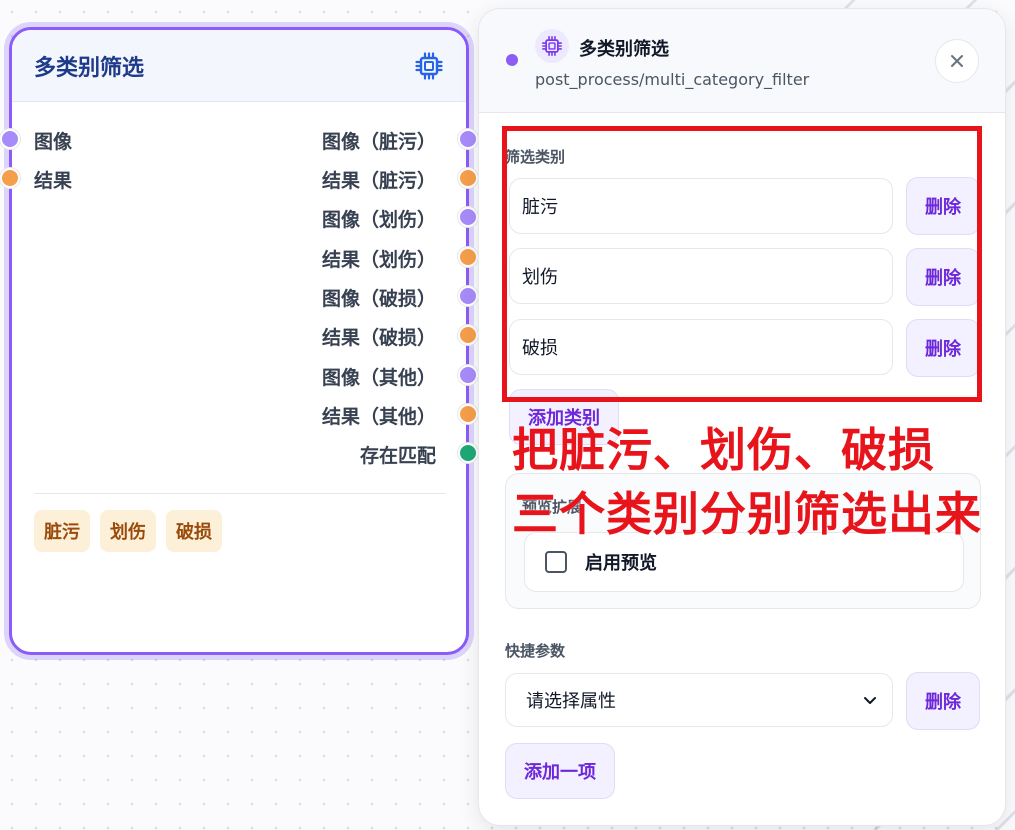 The width and height of the screenshot is (1015, 830). What do you see at coordinates (239, 66) in the screenshot?
I see `node-header: 多类别筛选` at bounding box center [239, 66].